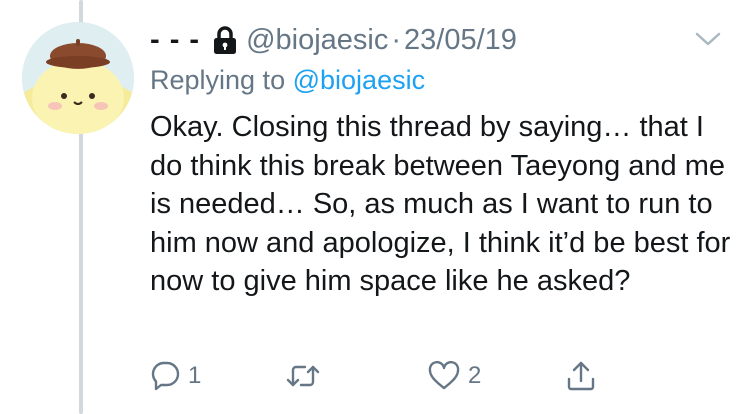  I want to click on avatar-image, so click(78, 78).